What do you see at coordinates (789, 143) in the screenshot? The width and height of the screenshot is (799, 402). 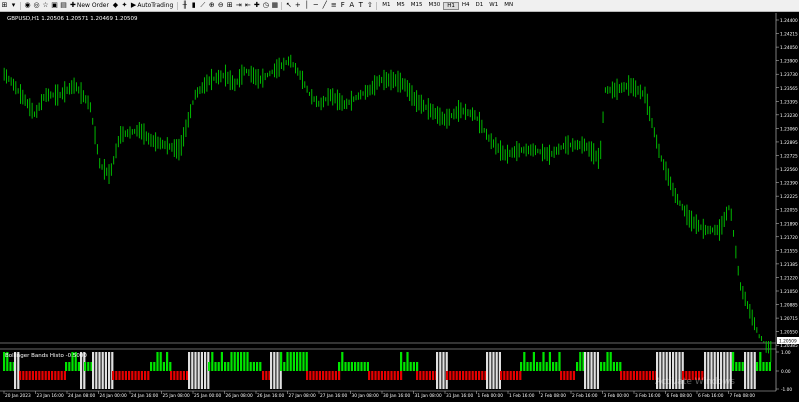 I see `price-tick-label: 1.22895` at bounding box center [789, 143].